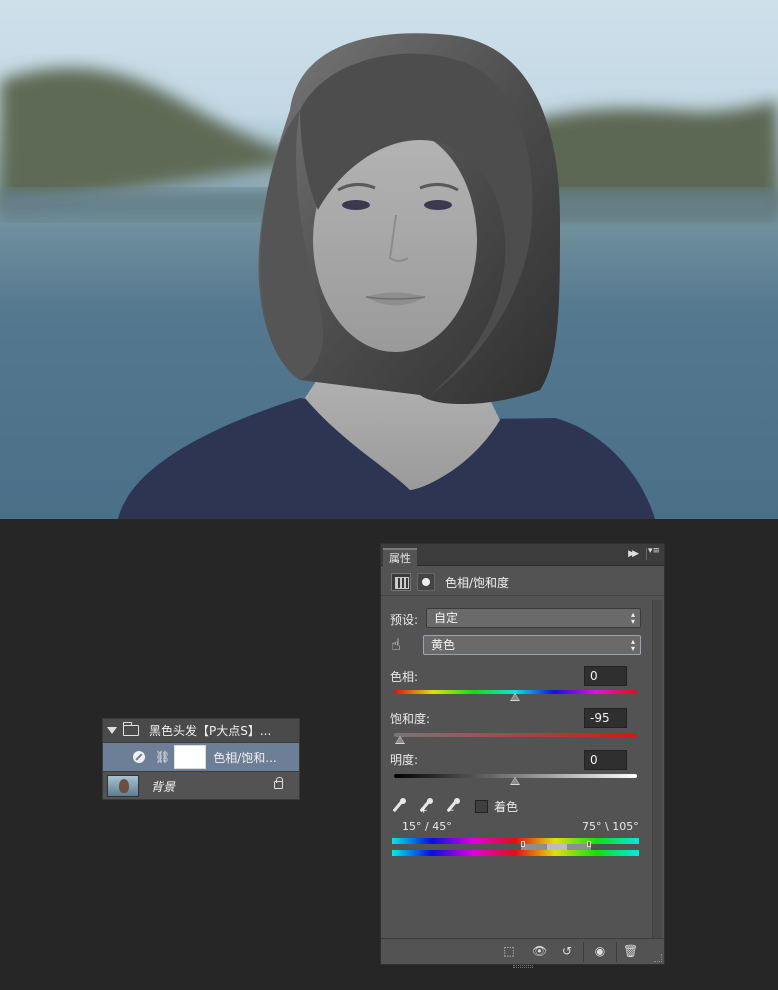  Describe the element at coordinates (605, 718) in the screenshot. I see `saturation-input: -95` at that location.